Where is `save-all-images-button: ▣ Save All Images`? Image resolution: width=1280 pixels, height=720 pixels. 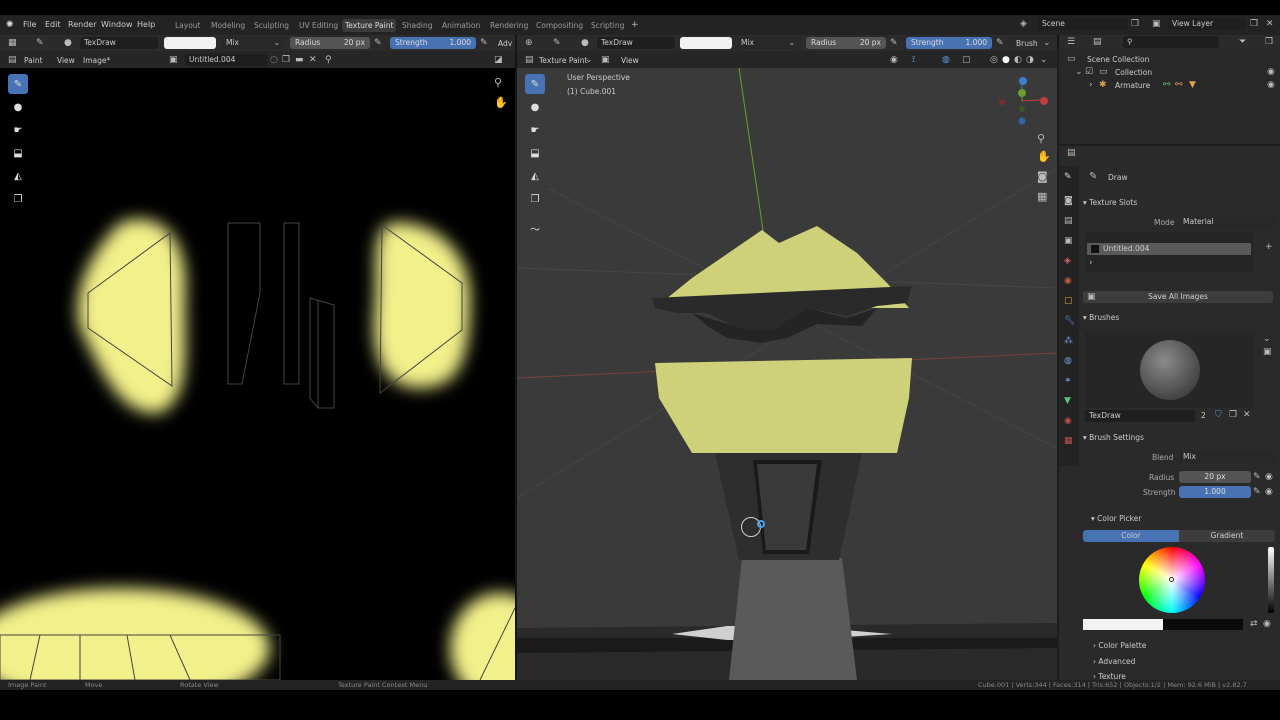
save-all-images-button: ▣ Save All Images is located at coordinates (1178, 297).